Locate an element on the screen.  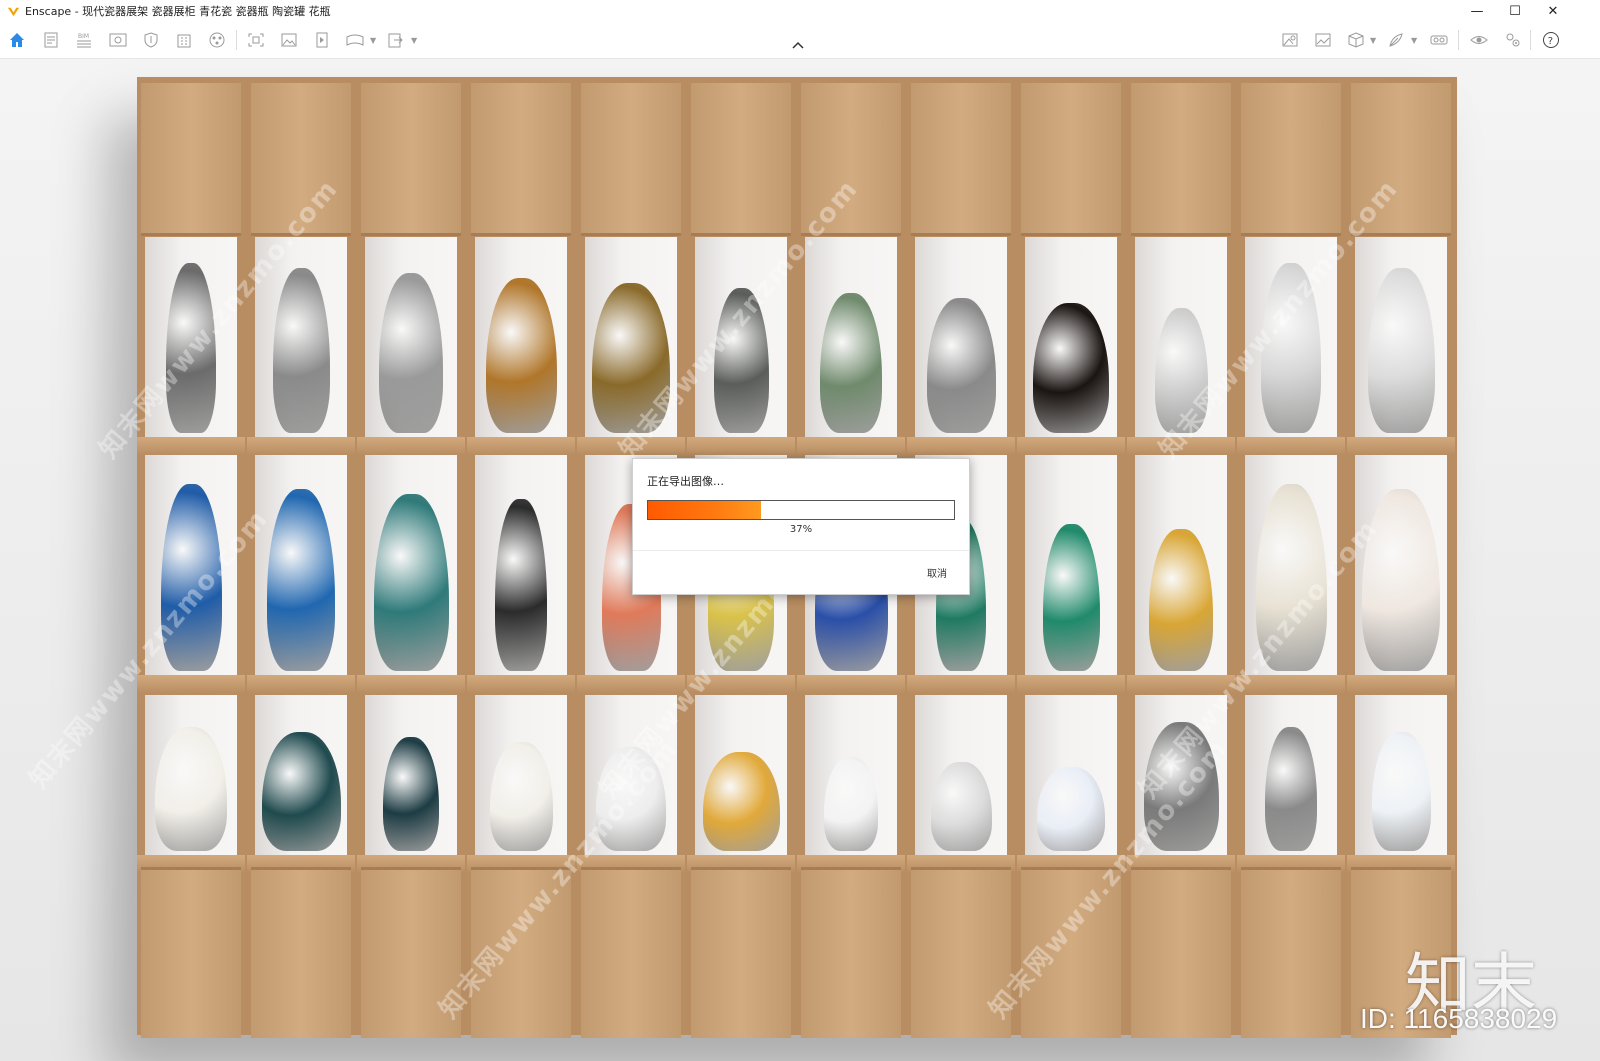
document-icon is located at coordinates (51, 40).